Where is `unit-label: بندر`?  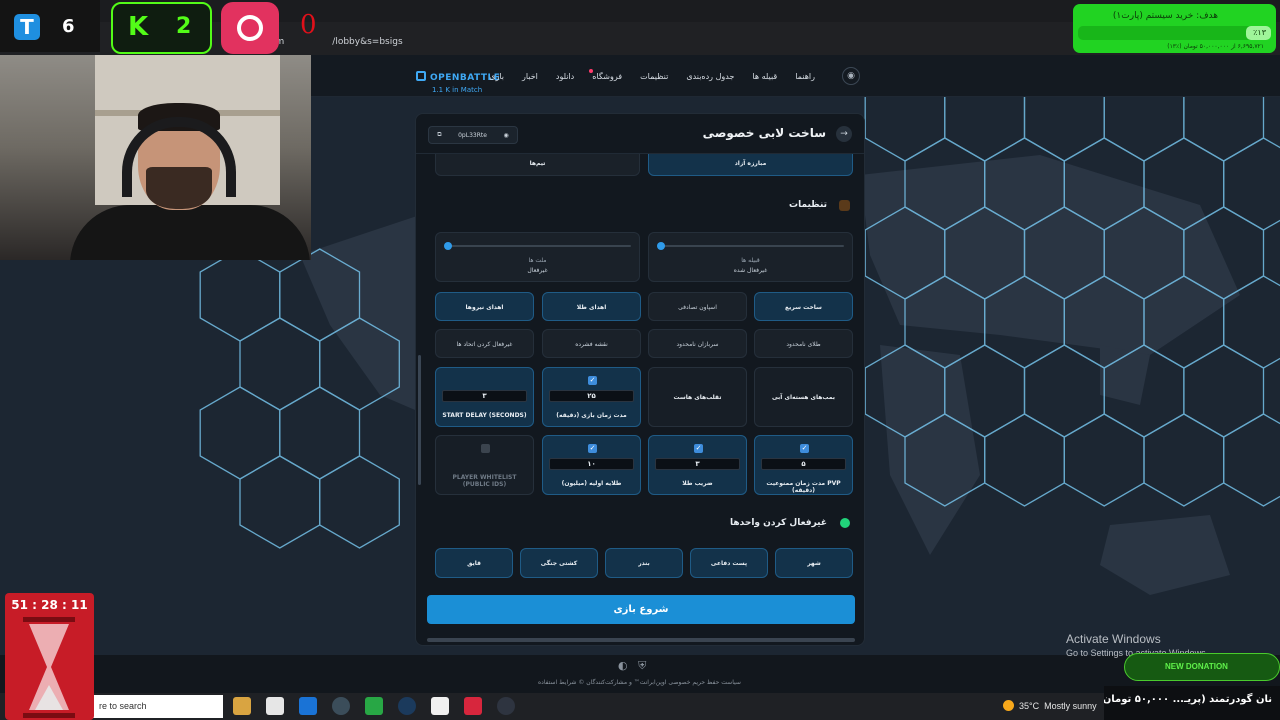 unit-label: بندر is located at coordinates (644, 563).